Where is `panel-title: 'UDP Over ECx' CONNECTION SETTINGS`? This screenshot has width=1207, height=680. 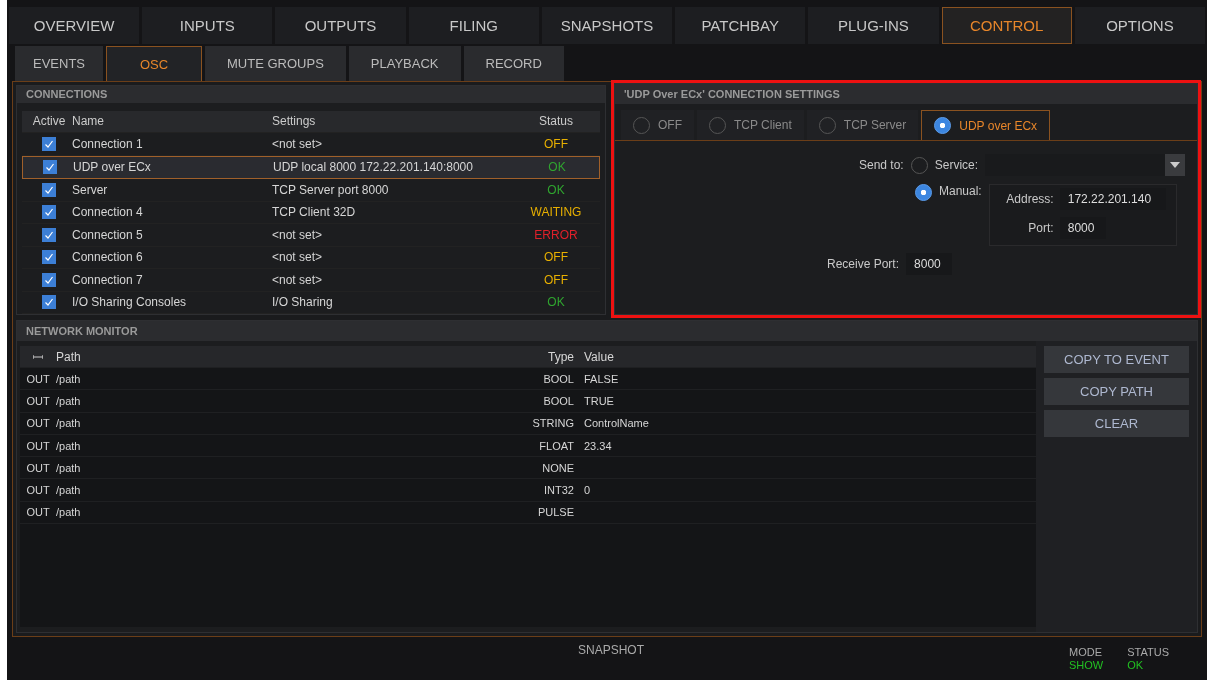
panel-title: 'UDP Over ECx' CONNECTION SETTINGS is located at coordinates (906, 94).